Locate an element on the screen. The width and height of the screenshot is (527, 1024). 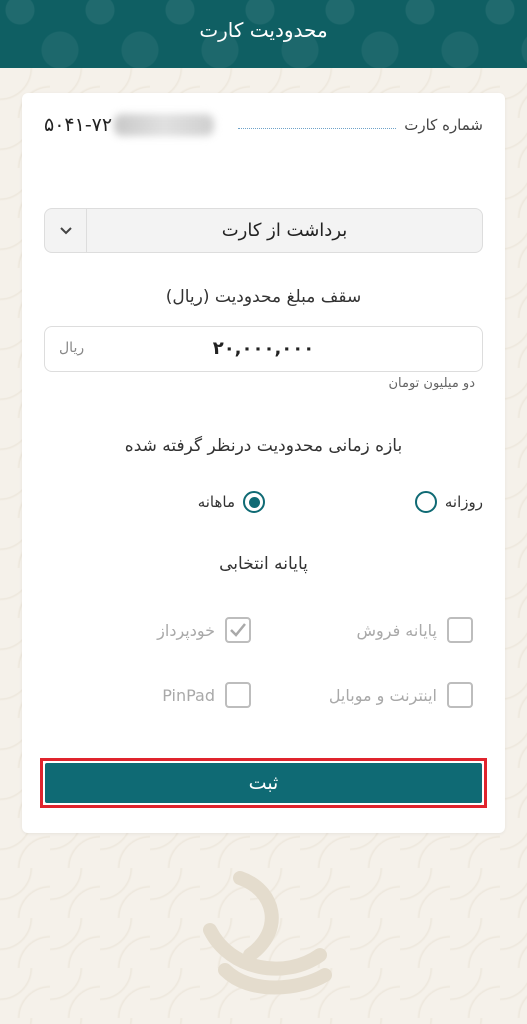
checkbox-internet-mobile: اینترنت و موبایل is located at coordinates (401, 695).